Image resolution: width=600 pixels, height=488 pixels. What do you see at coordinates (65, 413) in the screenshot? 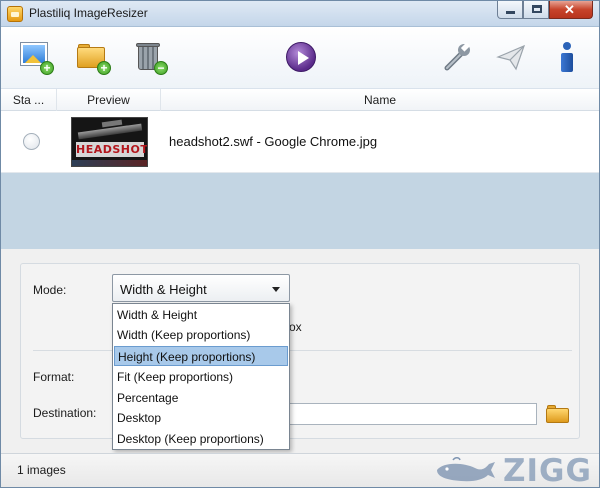
I see `destination-label: Destination:` at bounding box center [65, 413].